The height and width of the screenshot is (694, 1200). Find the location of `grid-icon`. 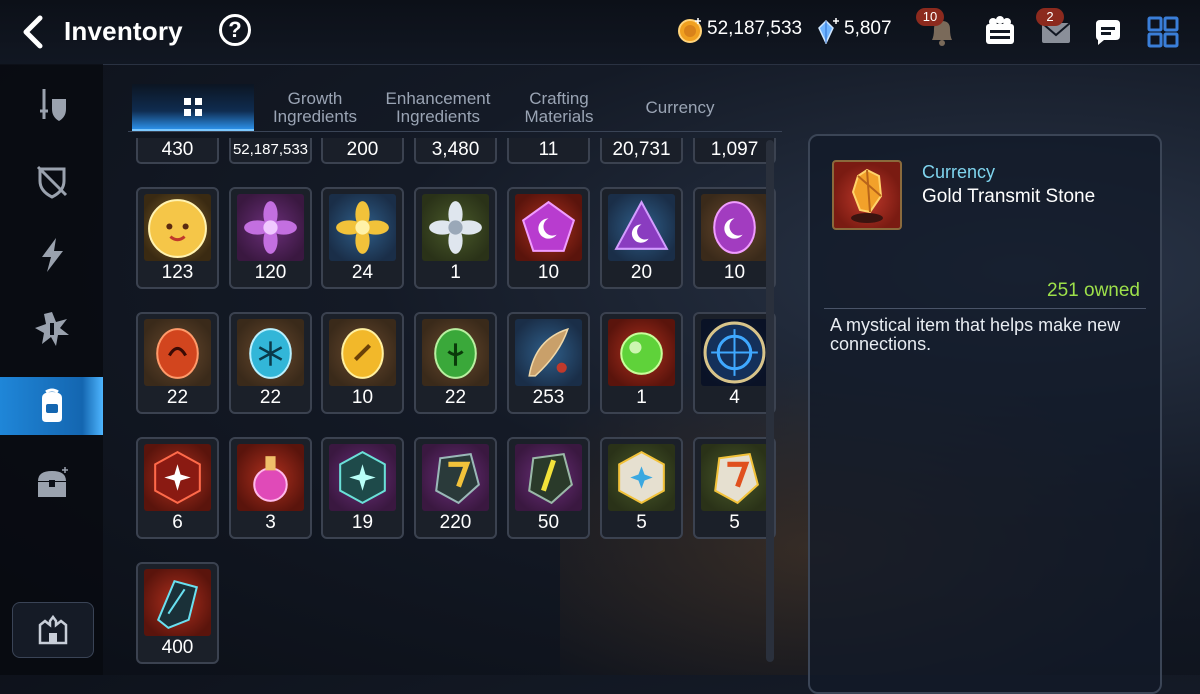

grid-icon is located at coordinates (193, 106).